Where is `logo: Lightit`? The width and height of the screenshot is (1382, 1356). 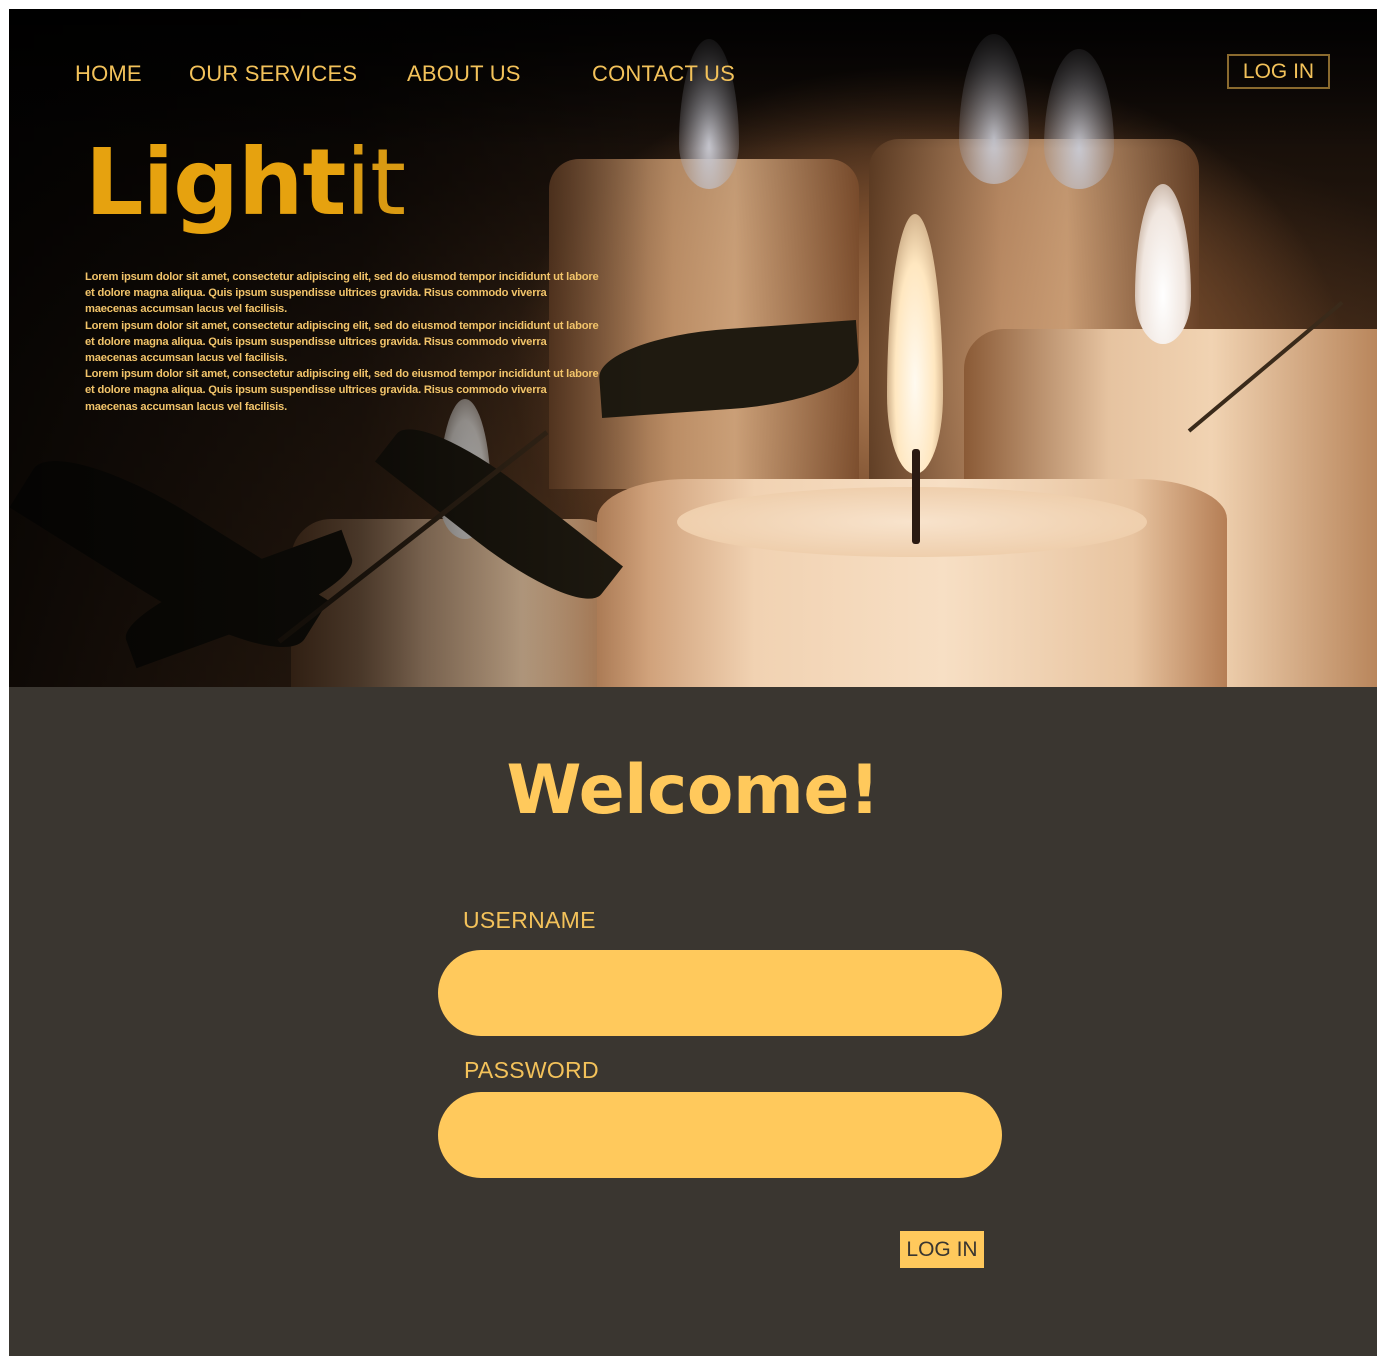 logo: Lightit is located at coordinates (245, 183).